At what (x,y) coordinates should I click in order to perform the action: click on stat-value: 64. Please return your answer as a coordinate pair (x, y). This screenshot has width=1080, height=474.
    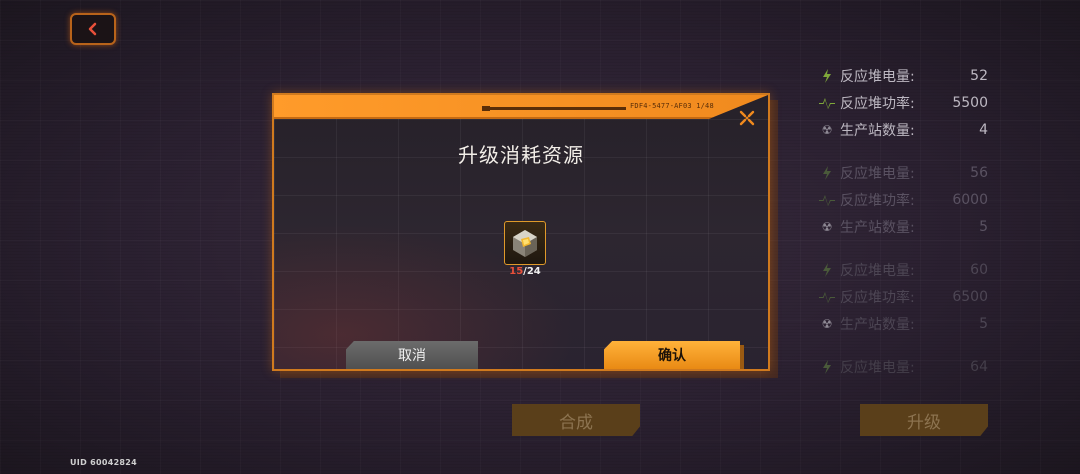
    Looking at the image, I should click on (979, 366).